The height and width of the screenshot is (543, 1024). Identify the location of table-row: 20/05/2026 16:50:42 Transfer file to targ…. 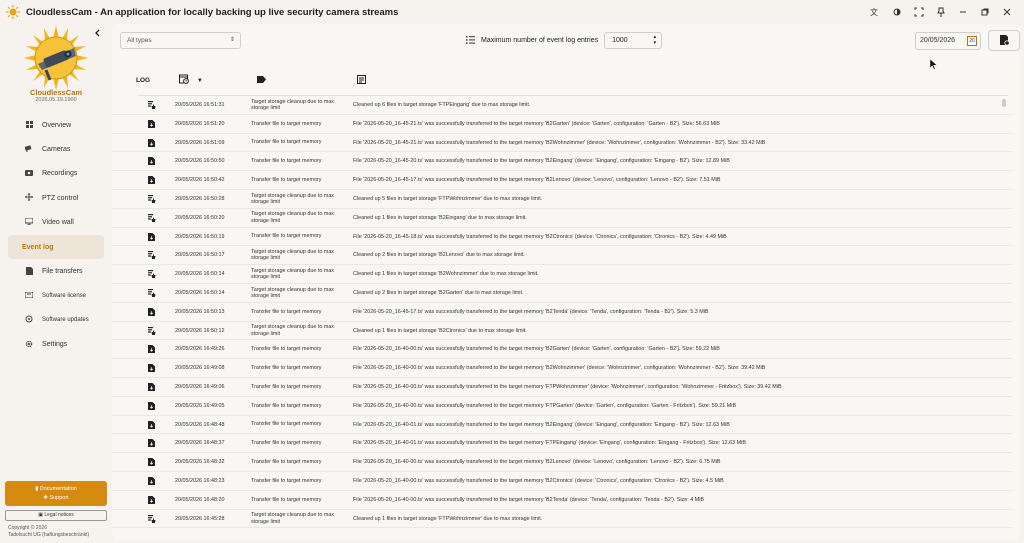
(562, 180).